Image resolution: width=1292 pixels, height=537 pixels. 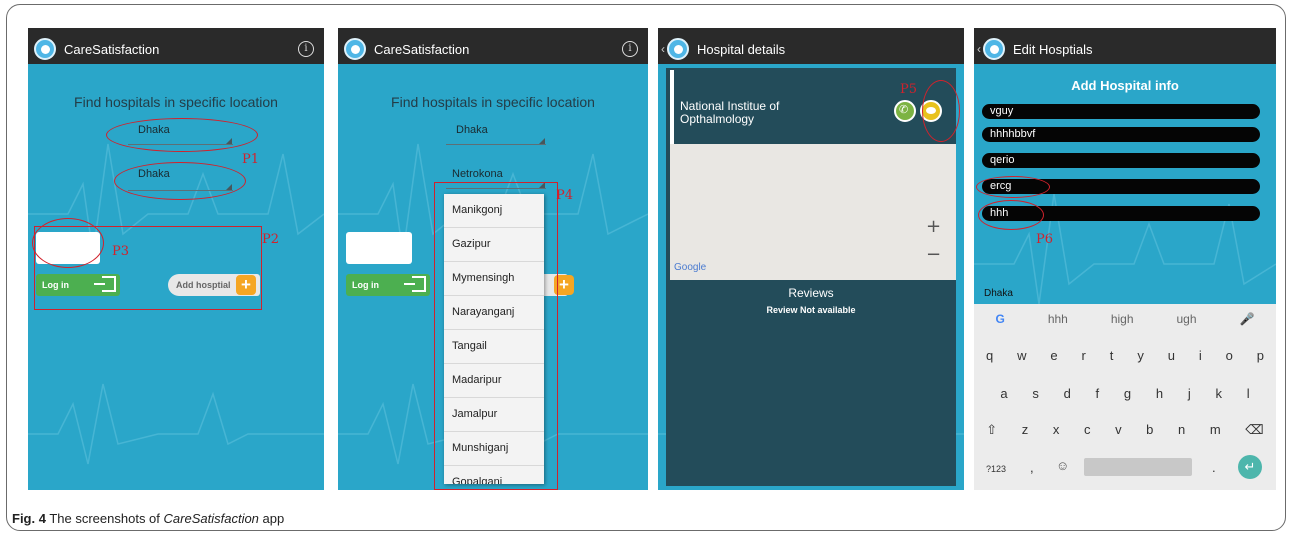 I want to click on key: u, so click(x=1171, y=355).